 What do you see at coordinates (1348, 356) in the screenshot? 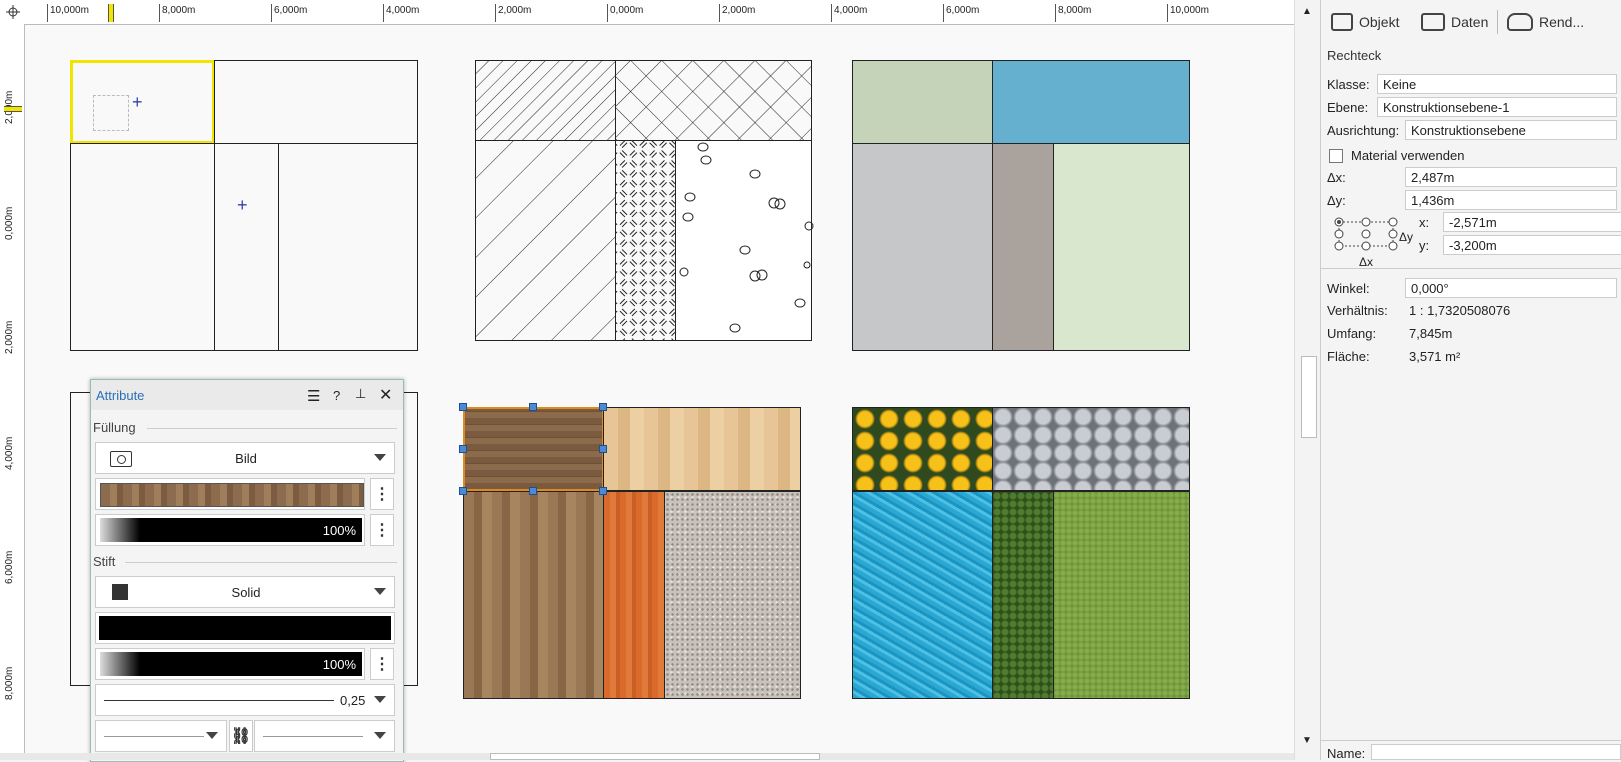
I see `flaeche-label: Fläche:` at bounding box center [1348, 356].